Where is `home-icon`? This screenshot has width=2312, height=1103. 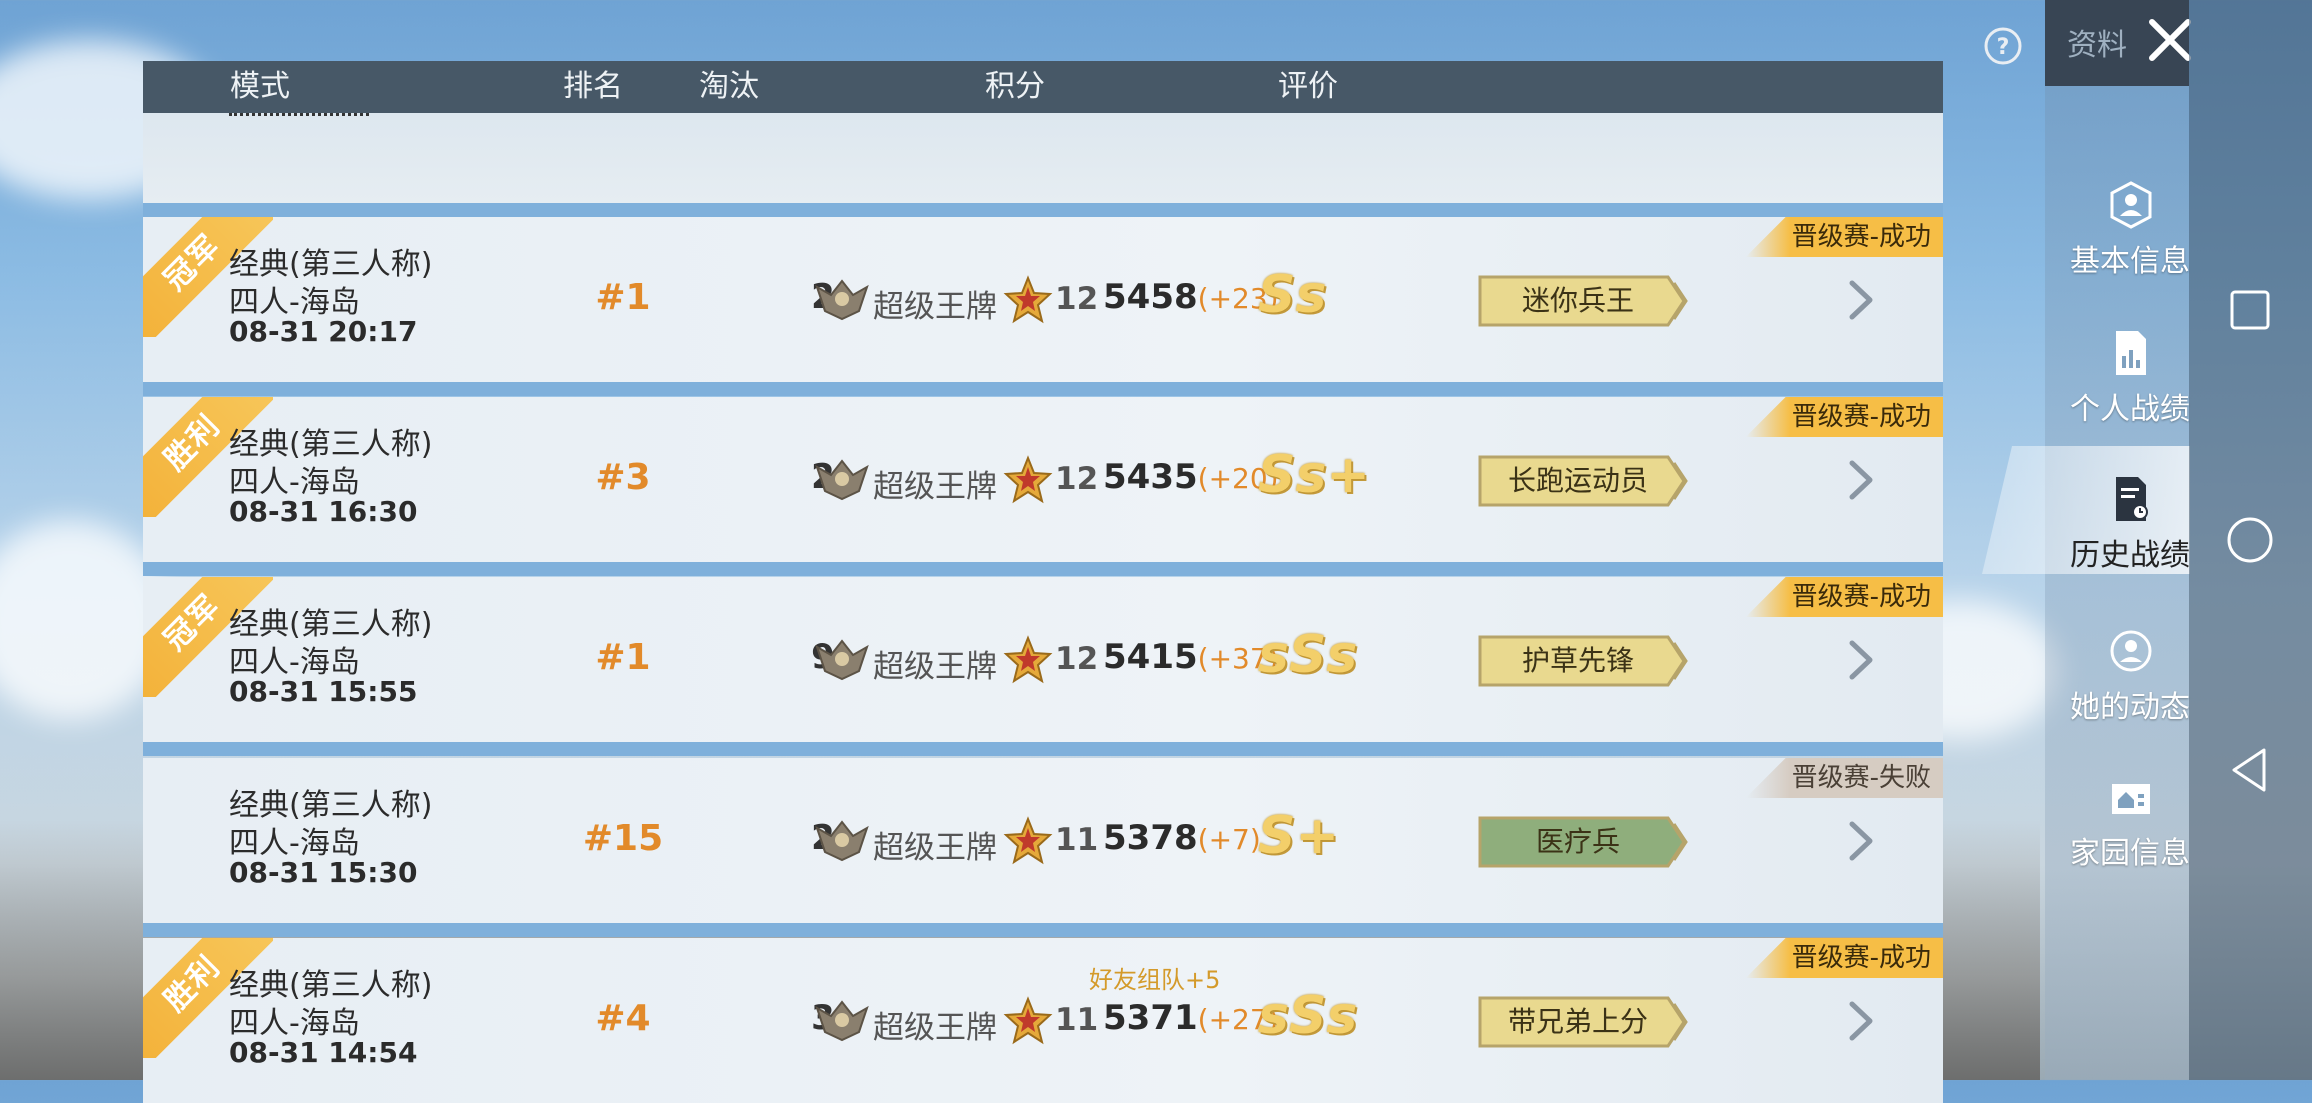
home-icon is located at coordinates (2131, 799).